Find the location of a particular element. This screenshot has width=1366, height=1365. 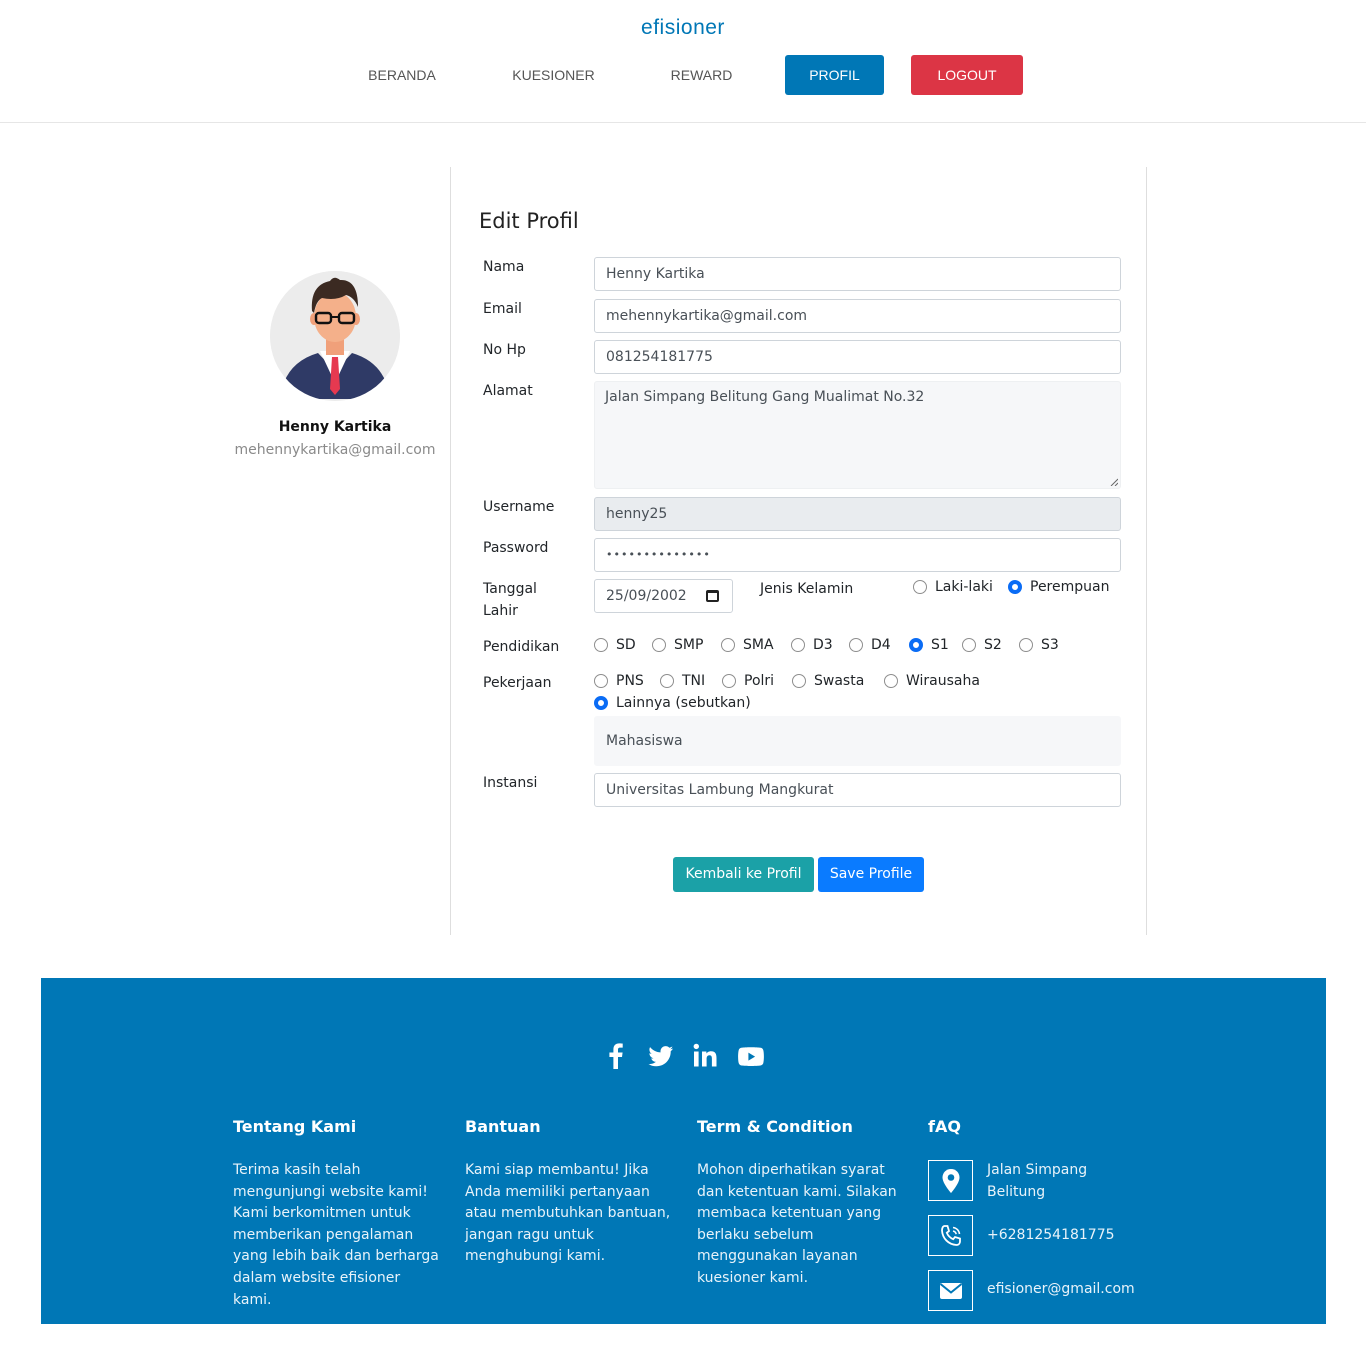

location-icon-box is located at coordinates (950, 1180).